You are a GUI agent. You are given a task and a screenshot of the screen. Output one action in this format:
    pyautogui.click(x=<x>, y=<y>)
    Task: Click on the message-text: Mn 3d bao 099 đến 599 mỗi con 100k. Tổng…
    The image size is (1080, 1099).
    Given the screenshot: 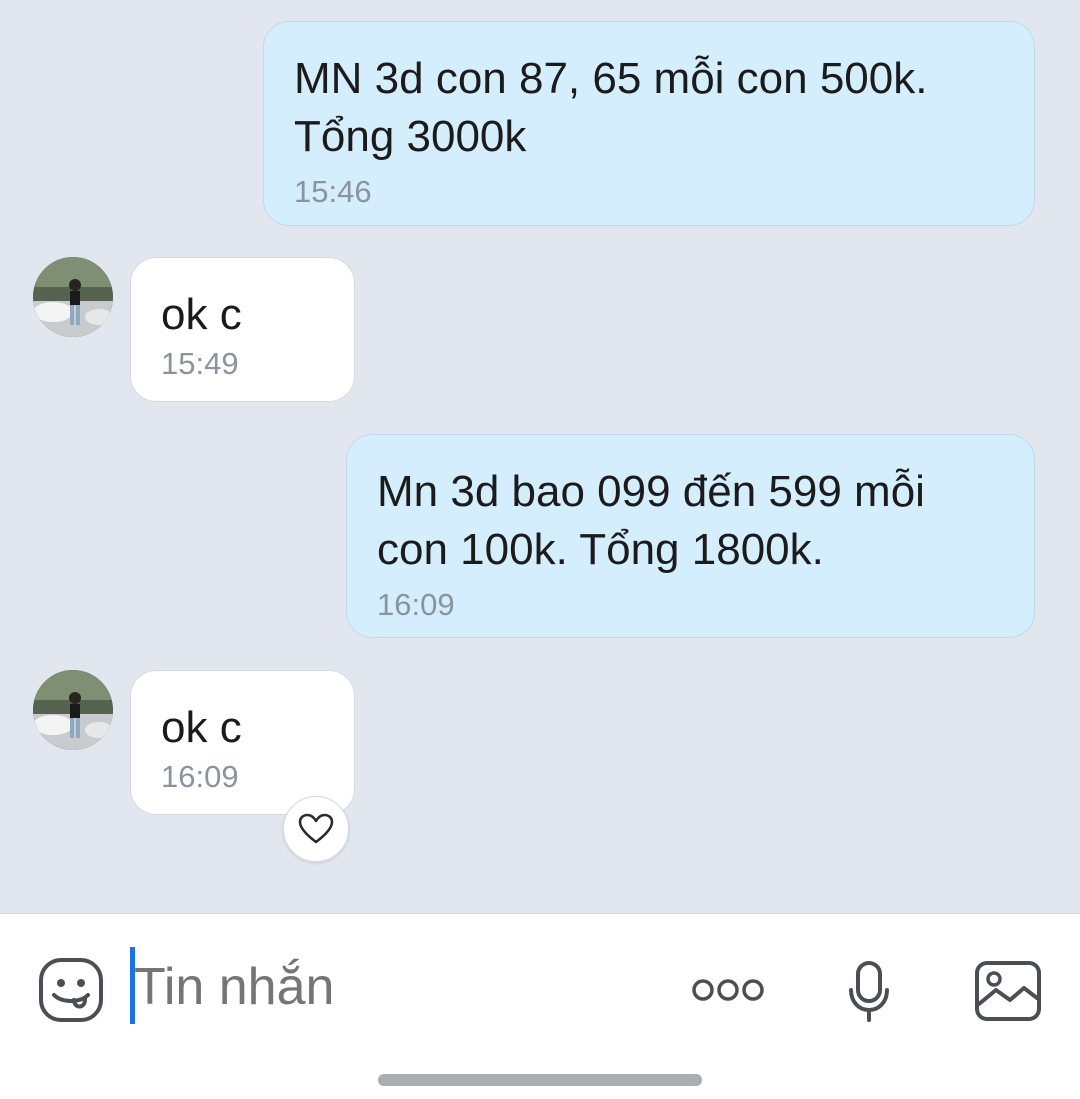 What is the action you would take?
    pyautogui.click(x=651, y=520)
    